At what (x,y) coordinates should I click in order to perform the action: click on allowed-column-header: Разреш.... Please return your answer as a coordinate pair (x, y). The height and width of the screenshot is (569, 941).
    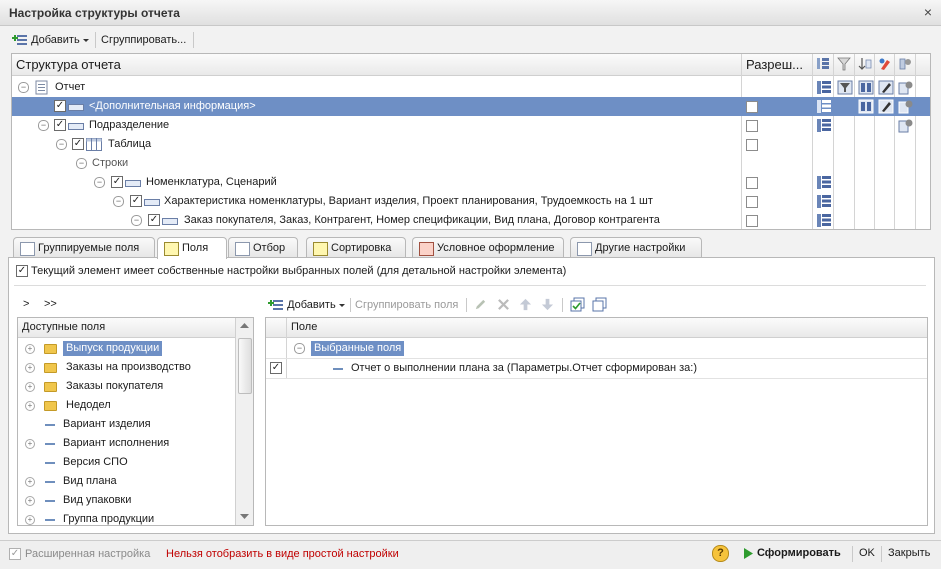
    Looking at the image, I should click on (774, 64).